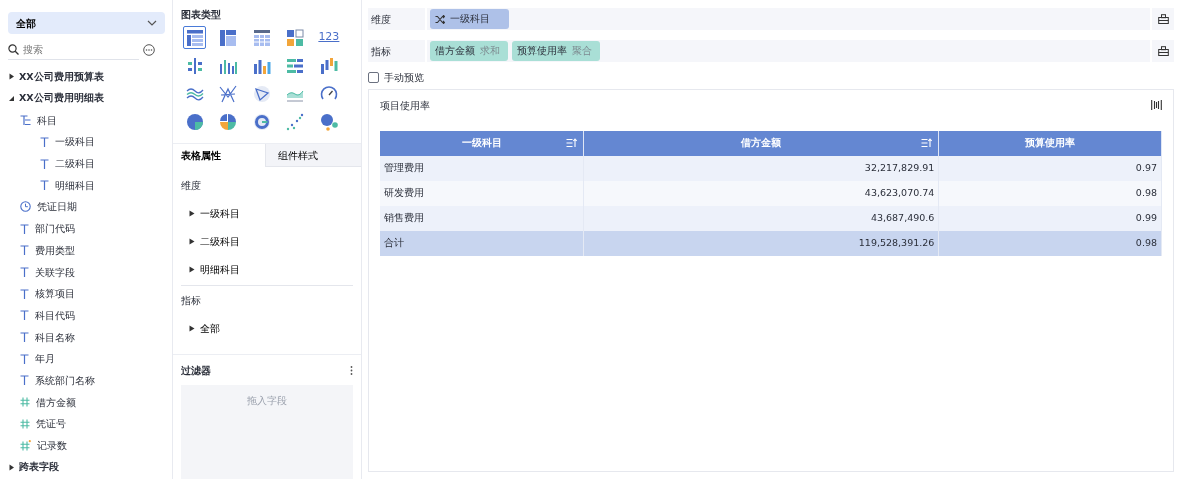 The width and height of the screenshot is (1178, 479). What do you see at coordinates (55, 229) in the screenshot?
I see `field-name: 部门代码` at bounding box center [55, 229].